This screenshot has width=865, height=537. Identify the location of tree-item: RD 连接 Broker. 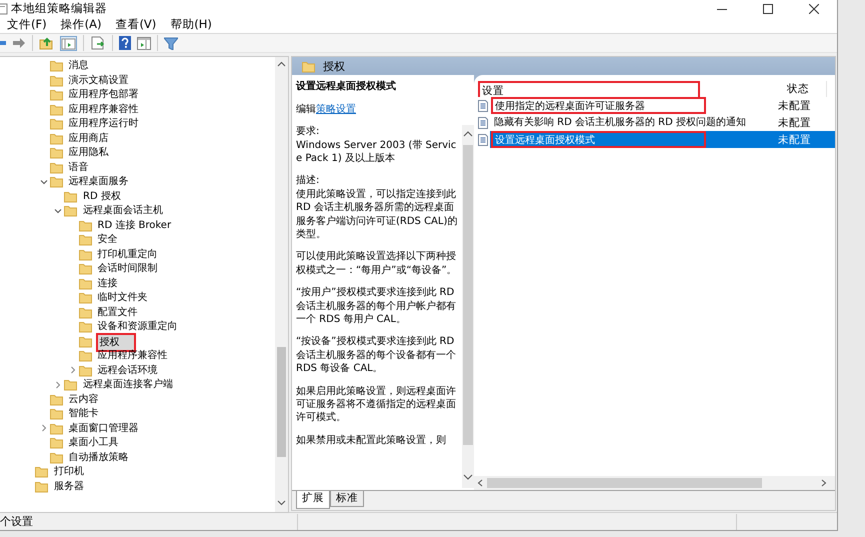
(135, 225).